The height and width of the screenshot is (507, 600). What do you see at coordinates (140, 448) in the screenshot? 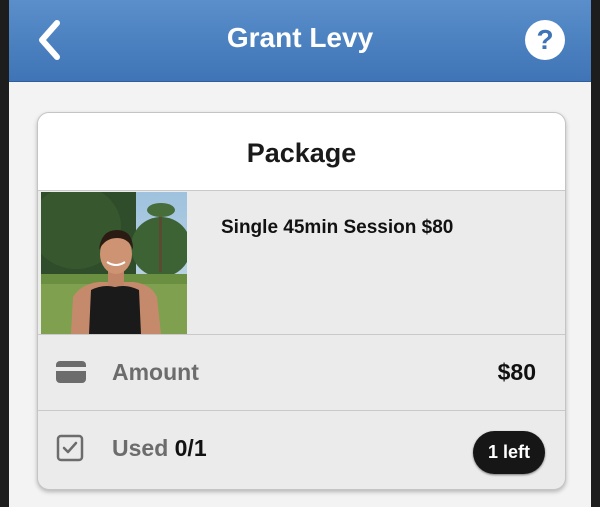
I see `used-label-text: Used` at bounding box center [140, 448].